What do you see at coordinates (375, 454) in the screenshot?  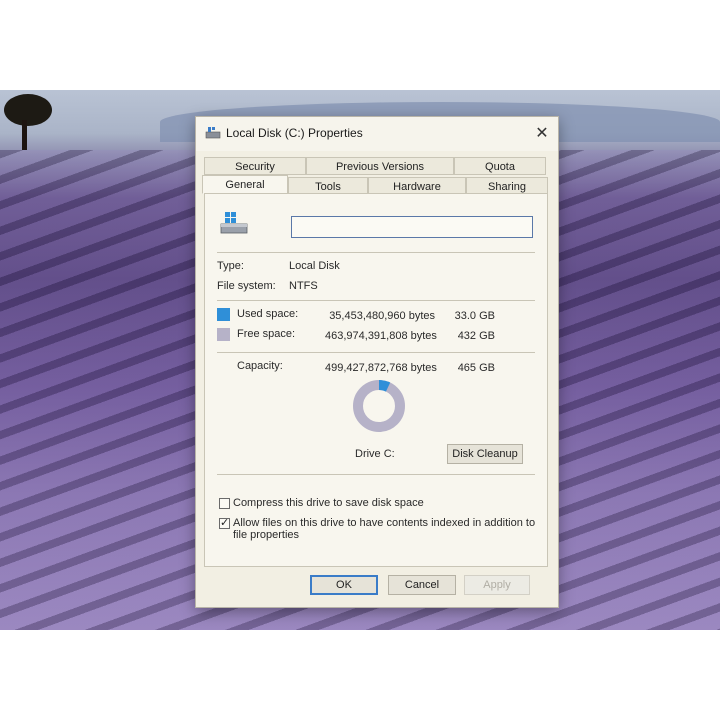 I see `drive-label: Drive C:` at bounding box center [375, 454].